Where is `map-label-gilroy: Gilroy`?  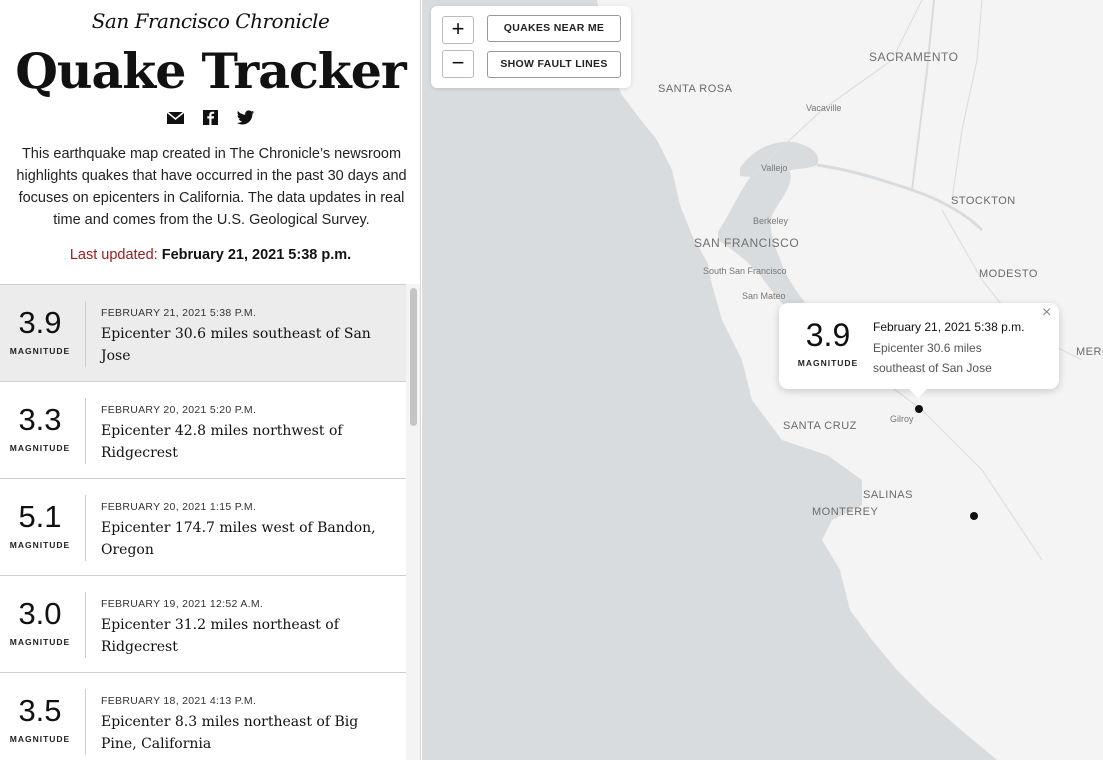
map-label-gilroy: Gilroy is located at coordinates (902, 419).